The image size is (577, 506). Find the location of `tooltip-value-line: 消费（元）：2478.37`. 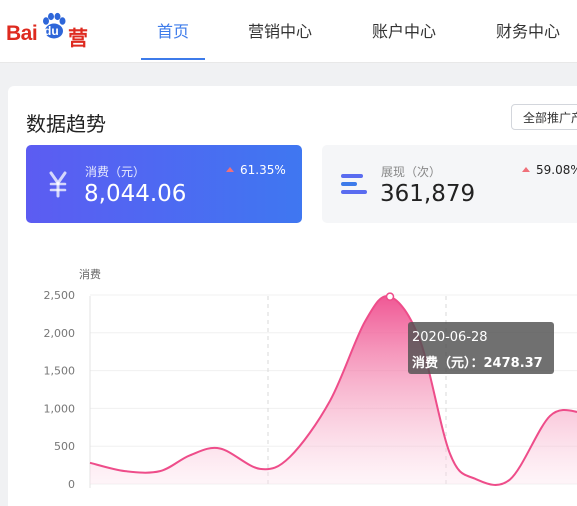

tooltip-value-line: 消费（元）：2478.37 is located at coordinates (477, 361).